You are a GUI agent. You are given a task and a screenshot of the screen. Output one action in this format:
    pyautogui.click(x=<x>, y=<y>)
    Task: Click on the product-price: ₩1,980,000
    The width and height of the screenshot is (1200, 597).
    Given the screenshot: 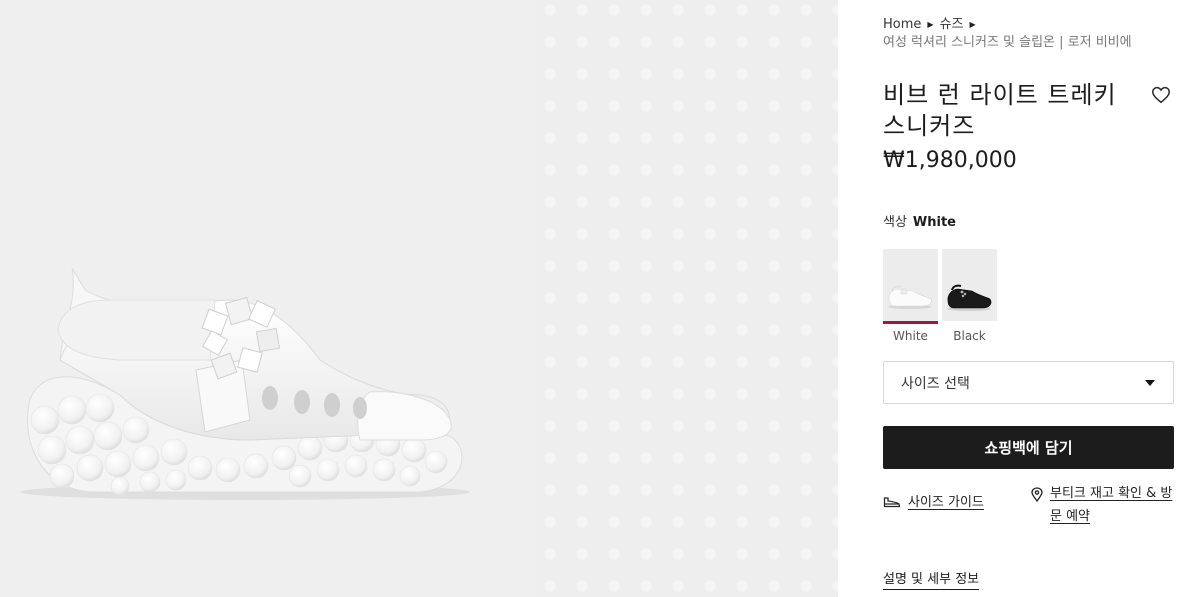 What is the action you would take?
    pyautogui.click(x=950, y=160)
    